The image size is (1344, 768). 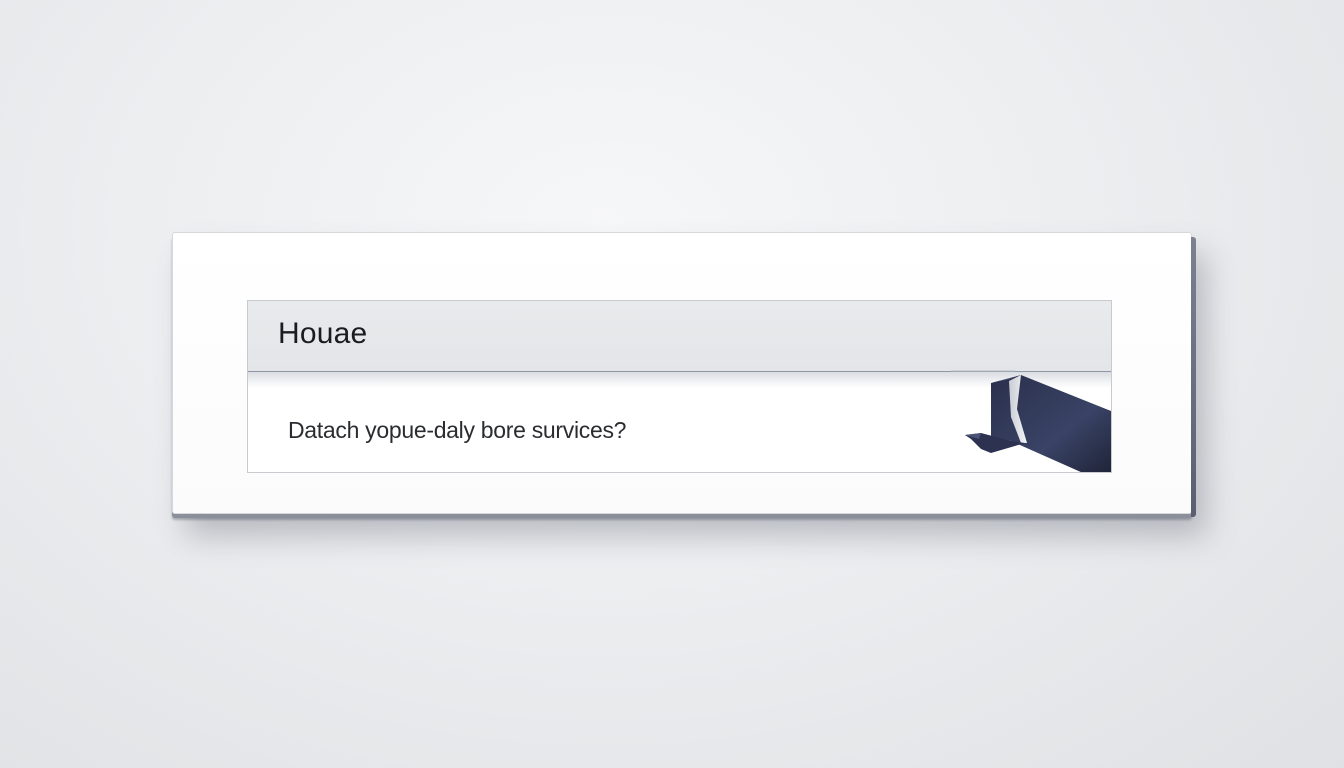 I want to click on dialog-card: Houae Datach yopue-daly bore survices?, so click(x=679, y=386).